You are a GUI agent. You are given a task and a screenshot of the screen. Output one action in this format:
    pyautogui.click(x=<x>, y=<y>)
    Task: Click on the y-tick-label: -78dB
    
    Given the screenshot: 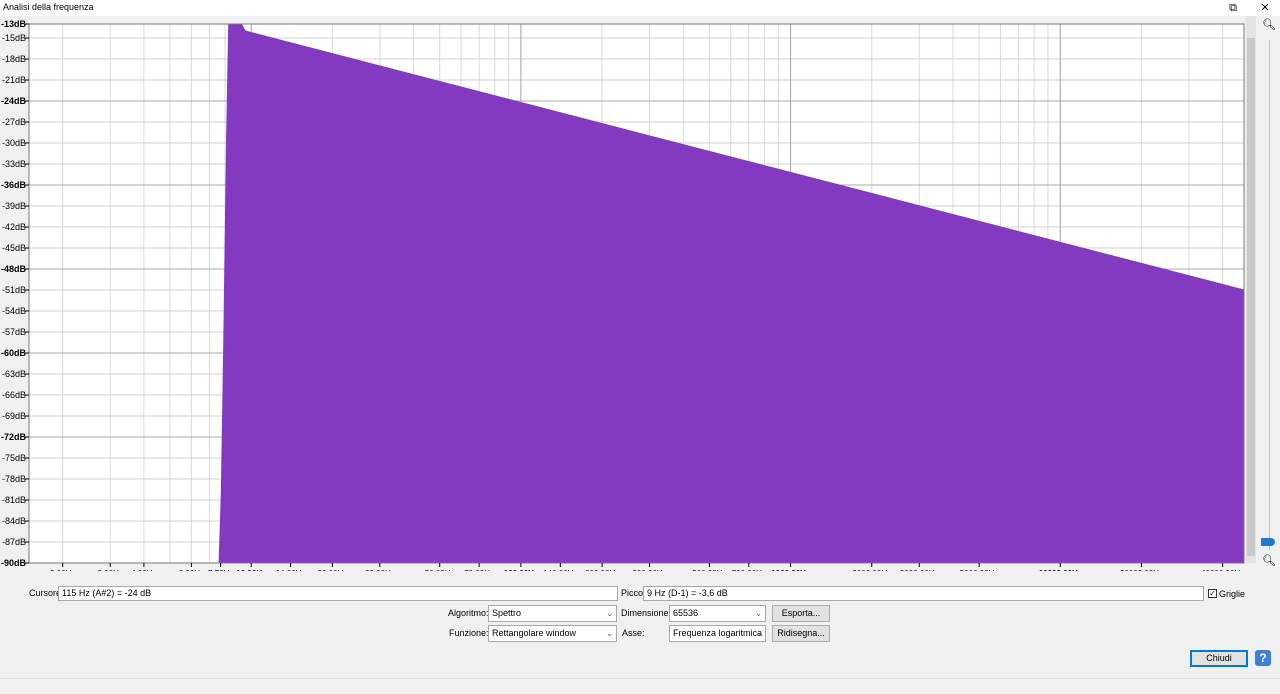 What is the action you would take?
    pyautogui.click(x=14, y=479)
    